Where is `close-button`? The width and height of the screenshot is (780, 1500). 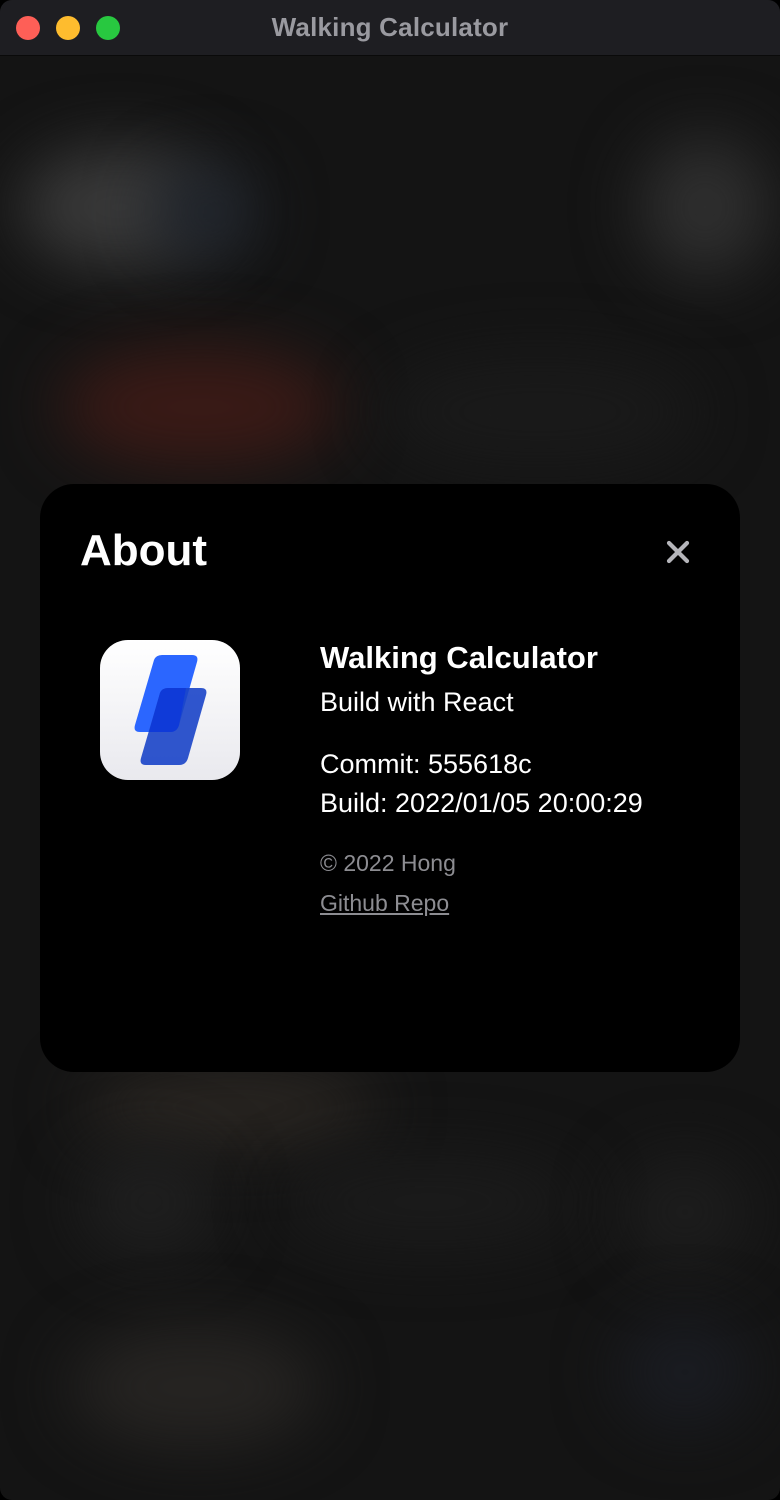 close-button is located at coordinates (678, 552).